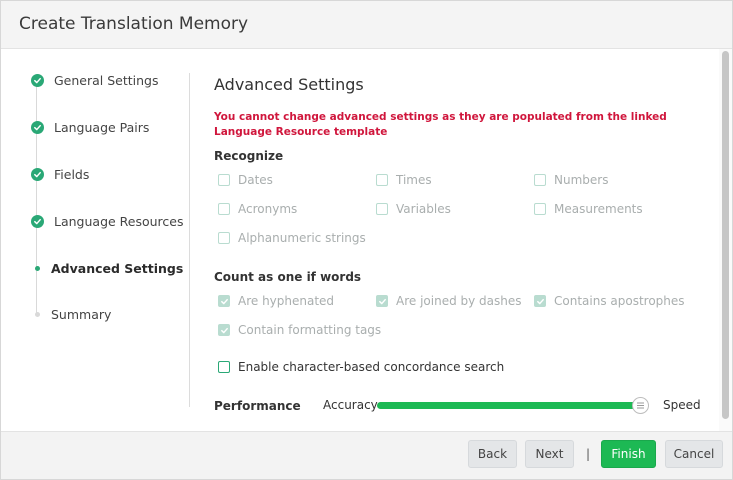 This screenshot has height=480, width=733. Describe the element at coordinates (459, 301) in the screenshot. I see `checkbox-label: Are joined by dashes` at that location.